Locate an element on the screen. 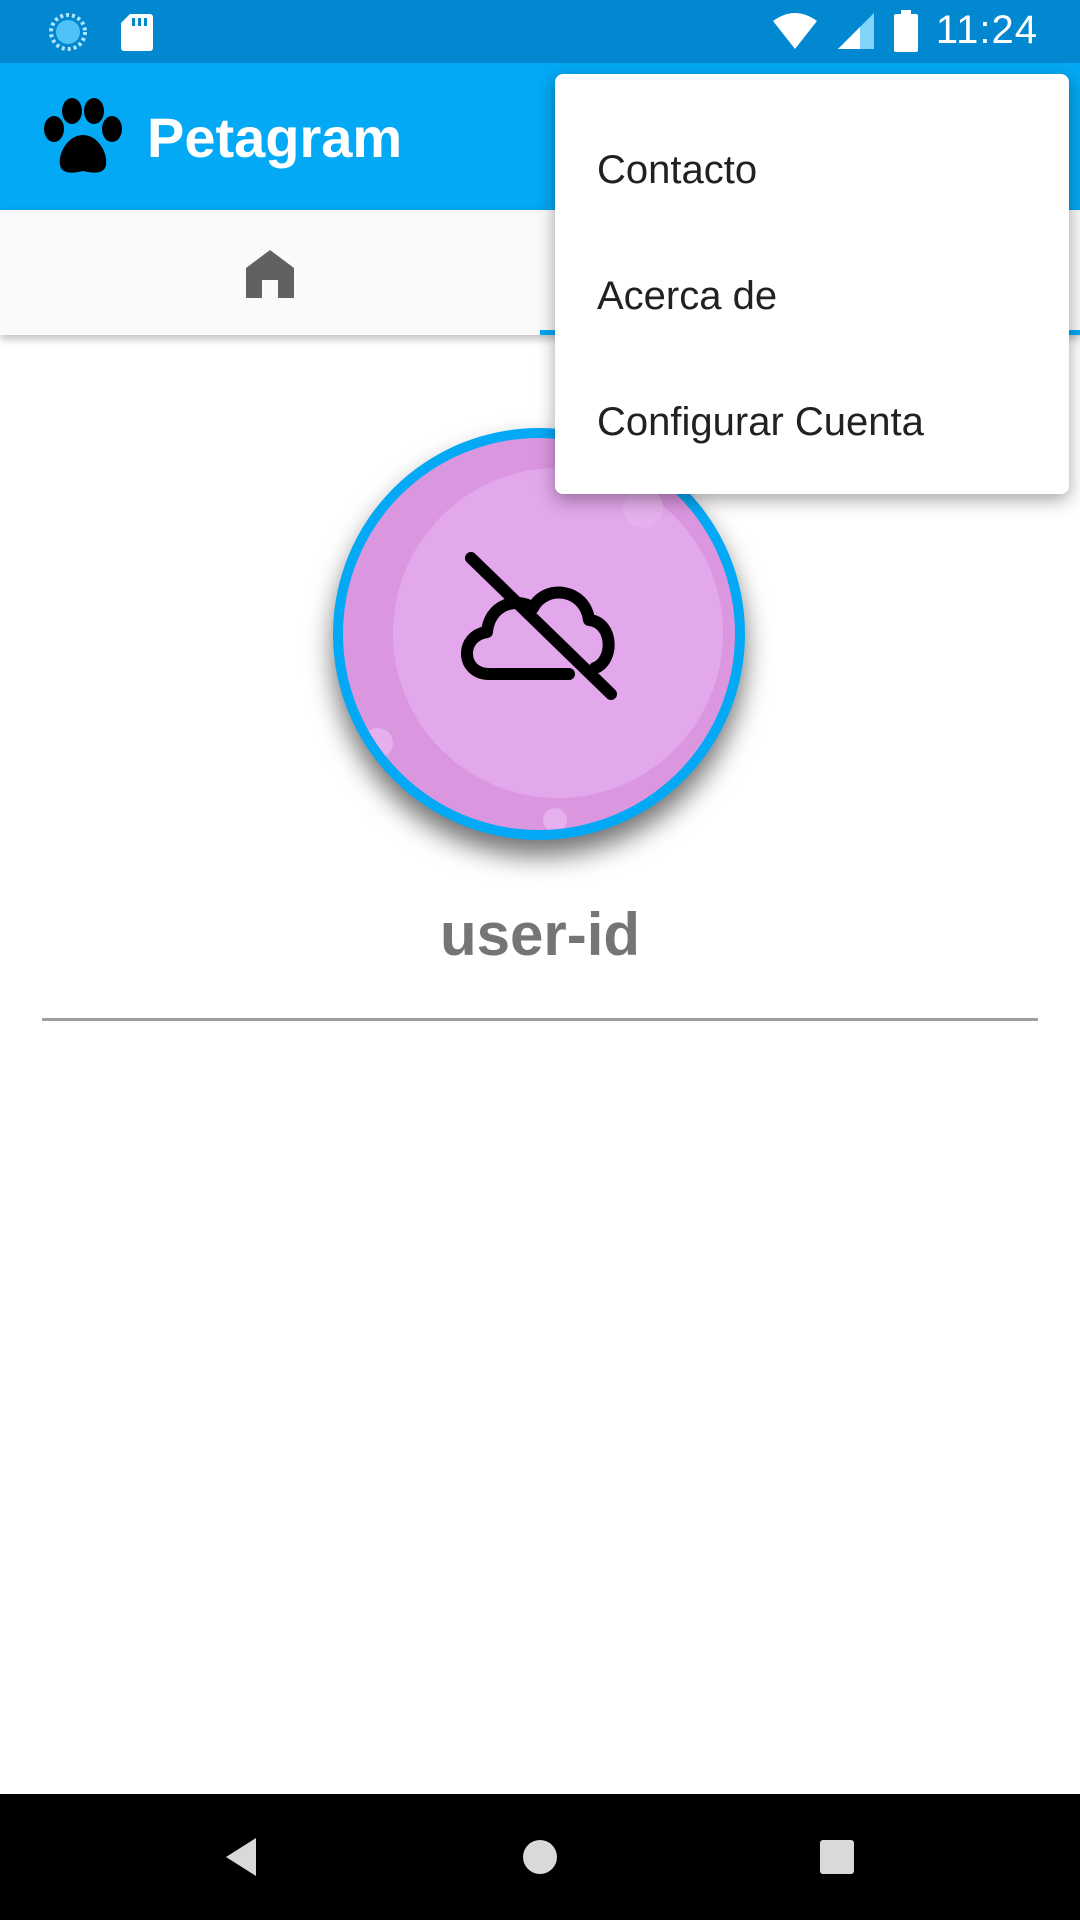 The image size is (1080, 1920). status-time: 11:24 is located at coordinates (986, 30).